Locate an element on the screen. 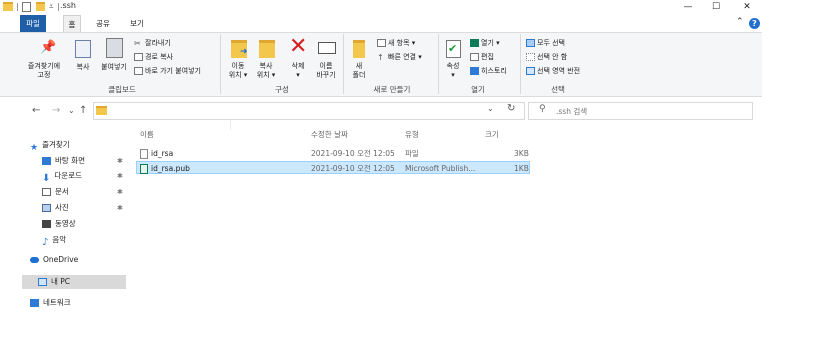 The height and width of the screenshot is (358, 838). column-header-type: 유형 is located at coordinates (412, 134).